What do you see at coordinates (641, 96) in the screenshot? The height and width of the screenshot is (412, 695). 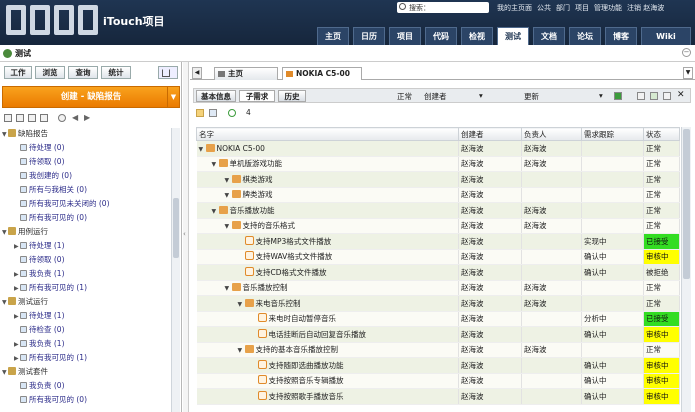 I see `print-icon` at bounding box center [641, 96].